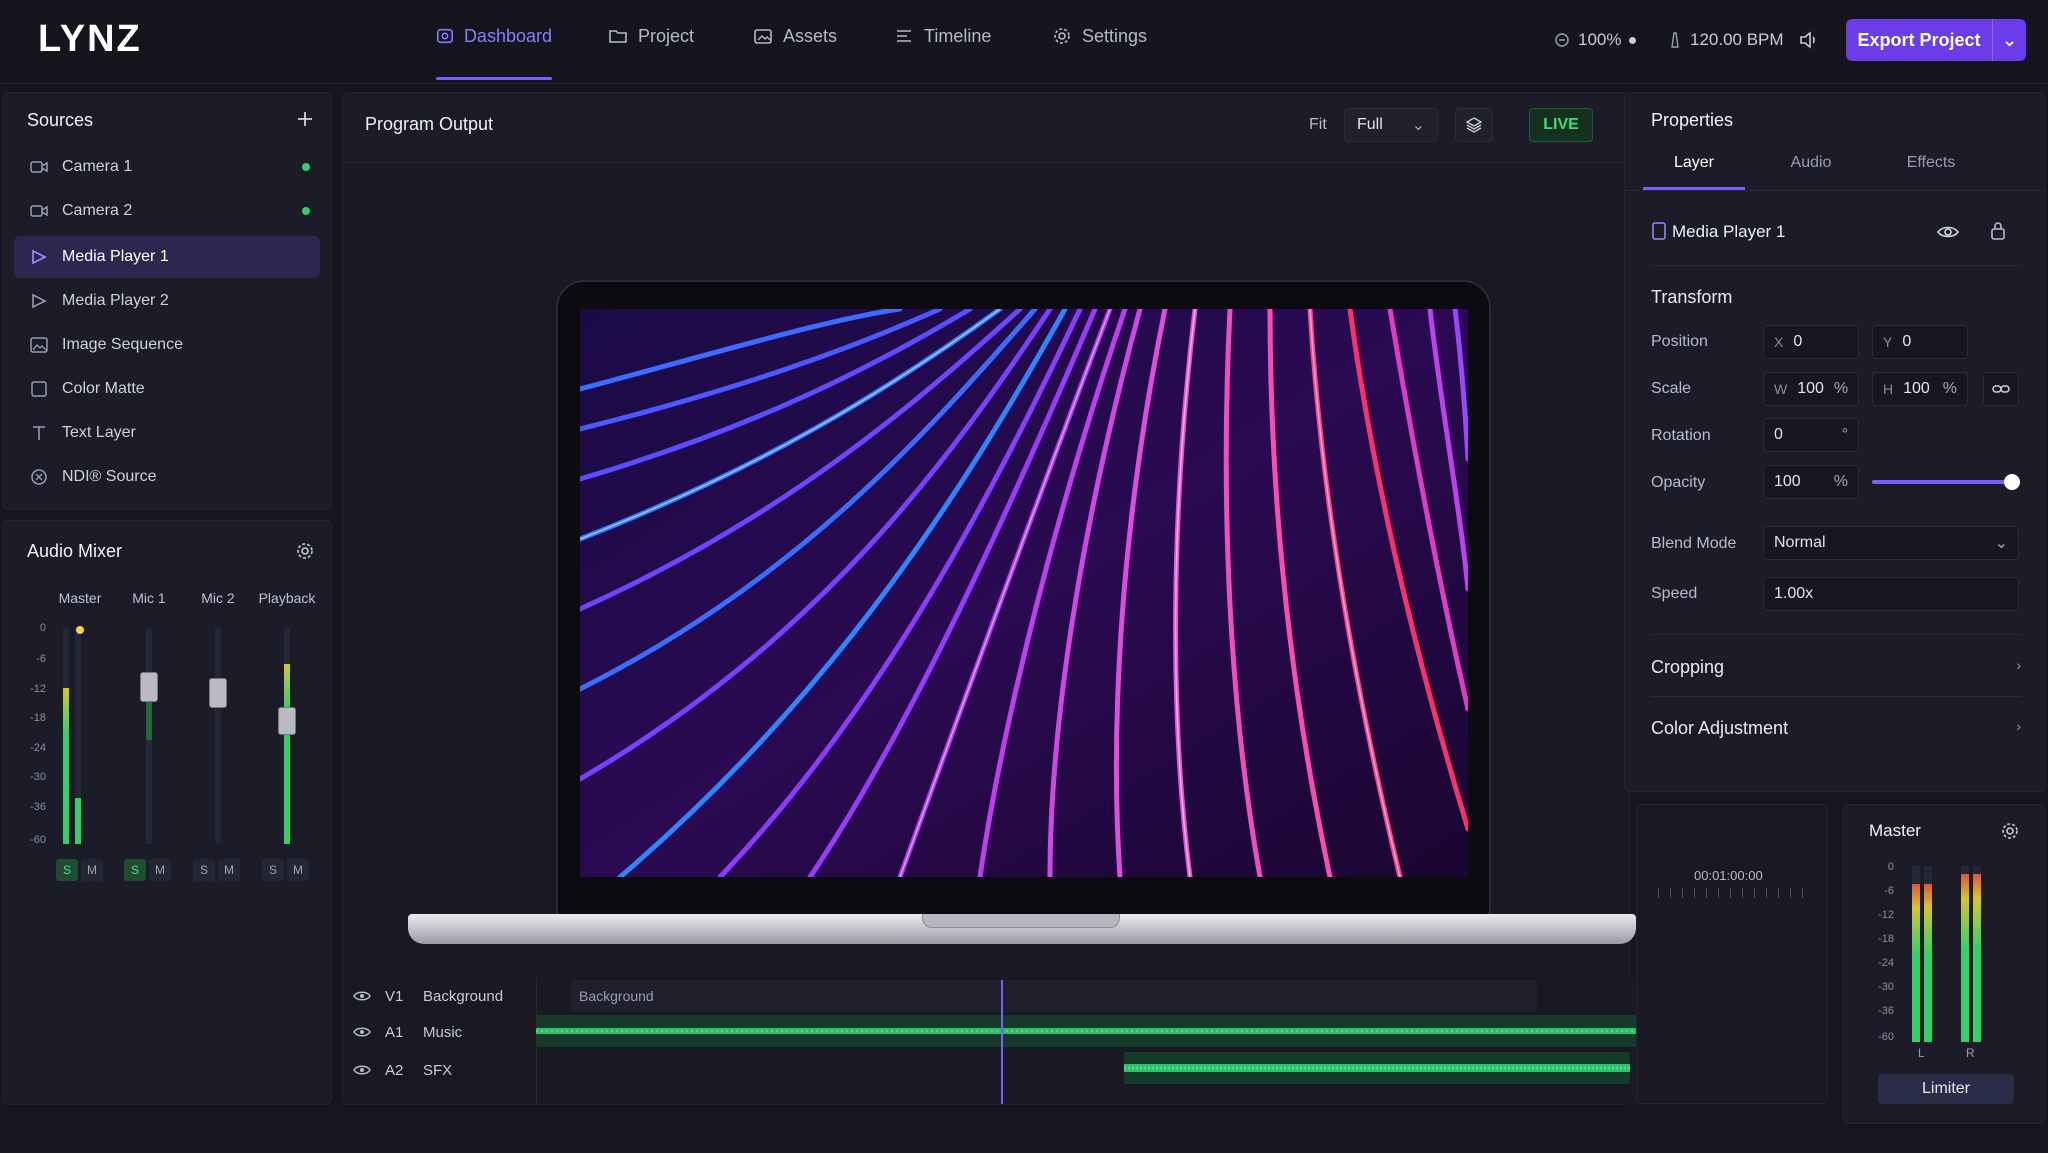  What do you see at coordinates (1886, 1037) in the screenshot?
I see `master-db-tick: -60` at bounding box center [1886, 1037].